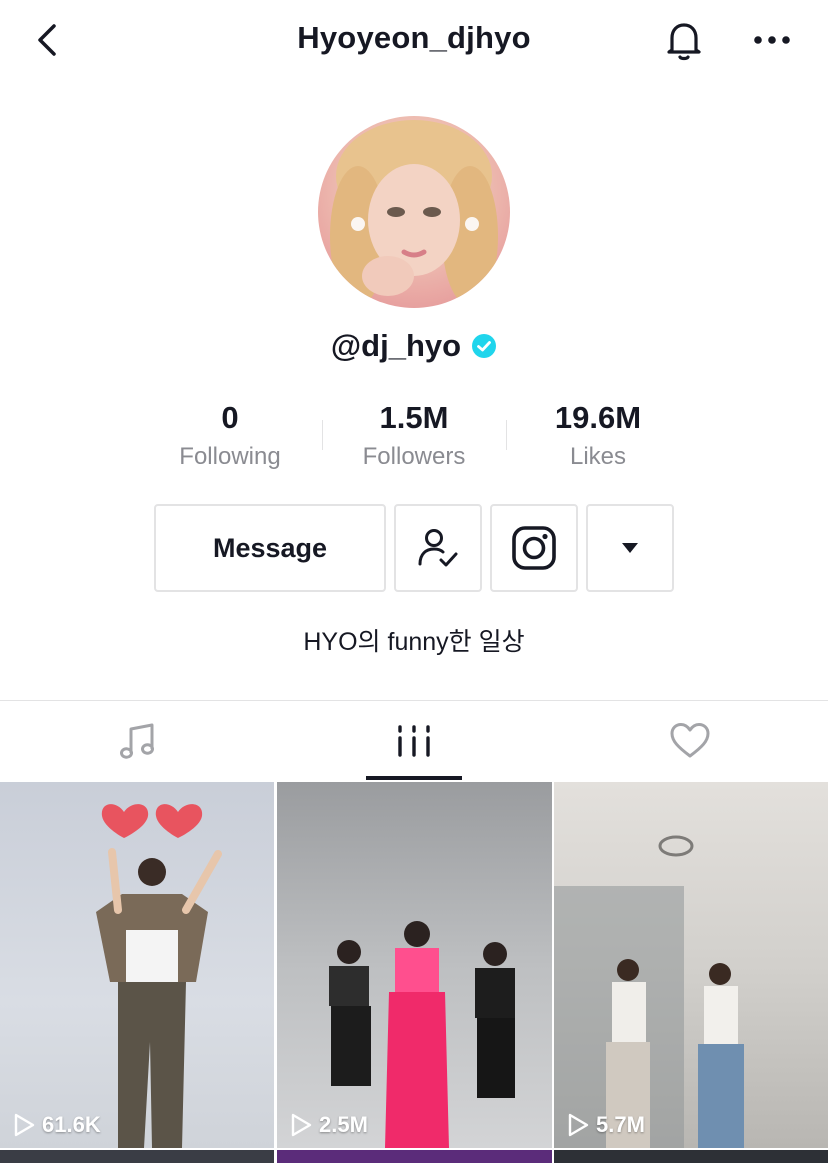  I want to click on avatar-photo, so click(414, 213).